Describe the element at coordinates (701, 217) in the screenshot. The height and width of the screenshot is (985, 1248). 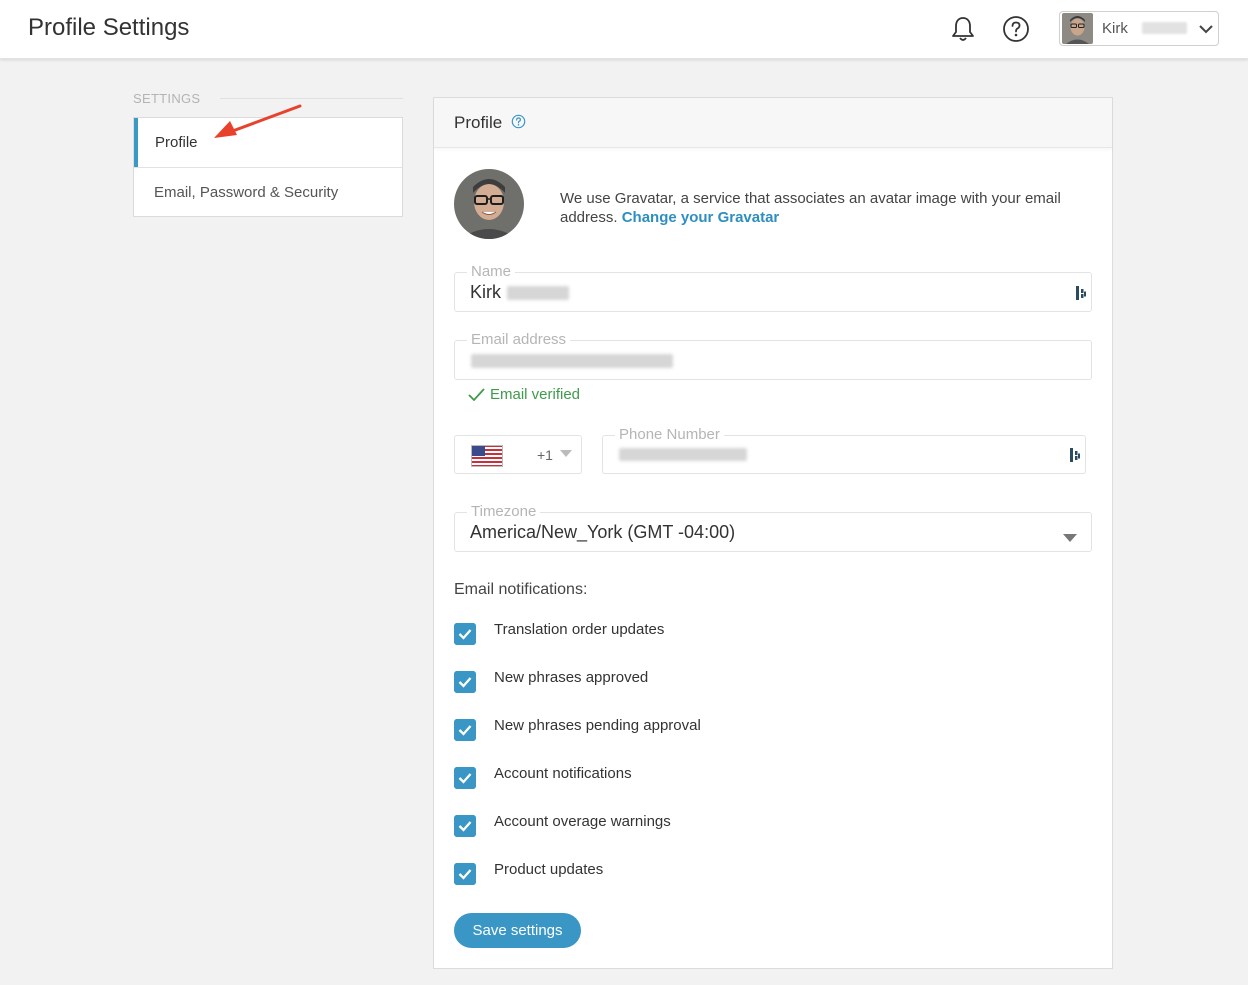
I see `change-gravatar-link: Change your Gravatar` at that location.